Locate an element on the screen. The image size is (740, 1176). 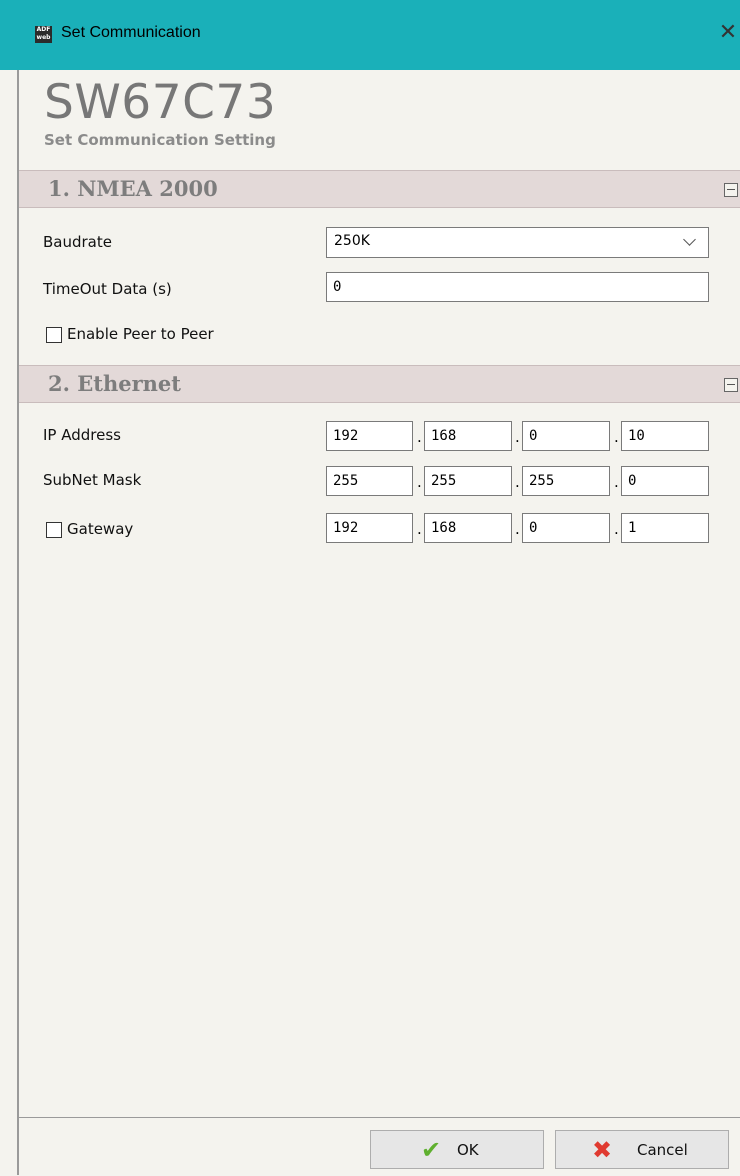
ip-octet-2: 168 is located at coordinates (468, 436).